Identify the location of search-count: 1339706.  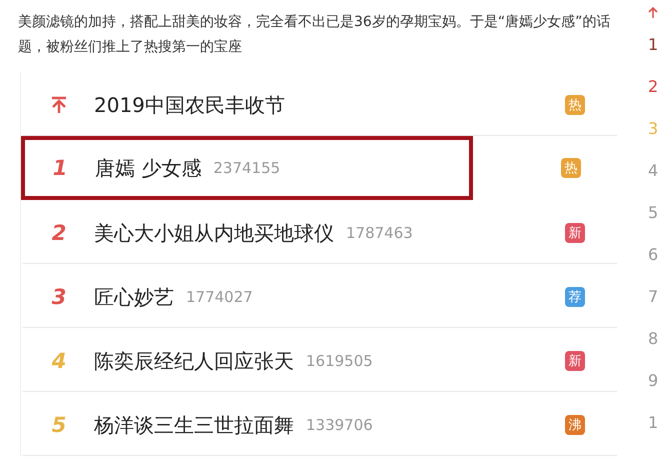
(339, 425).